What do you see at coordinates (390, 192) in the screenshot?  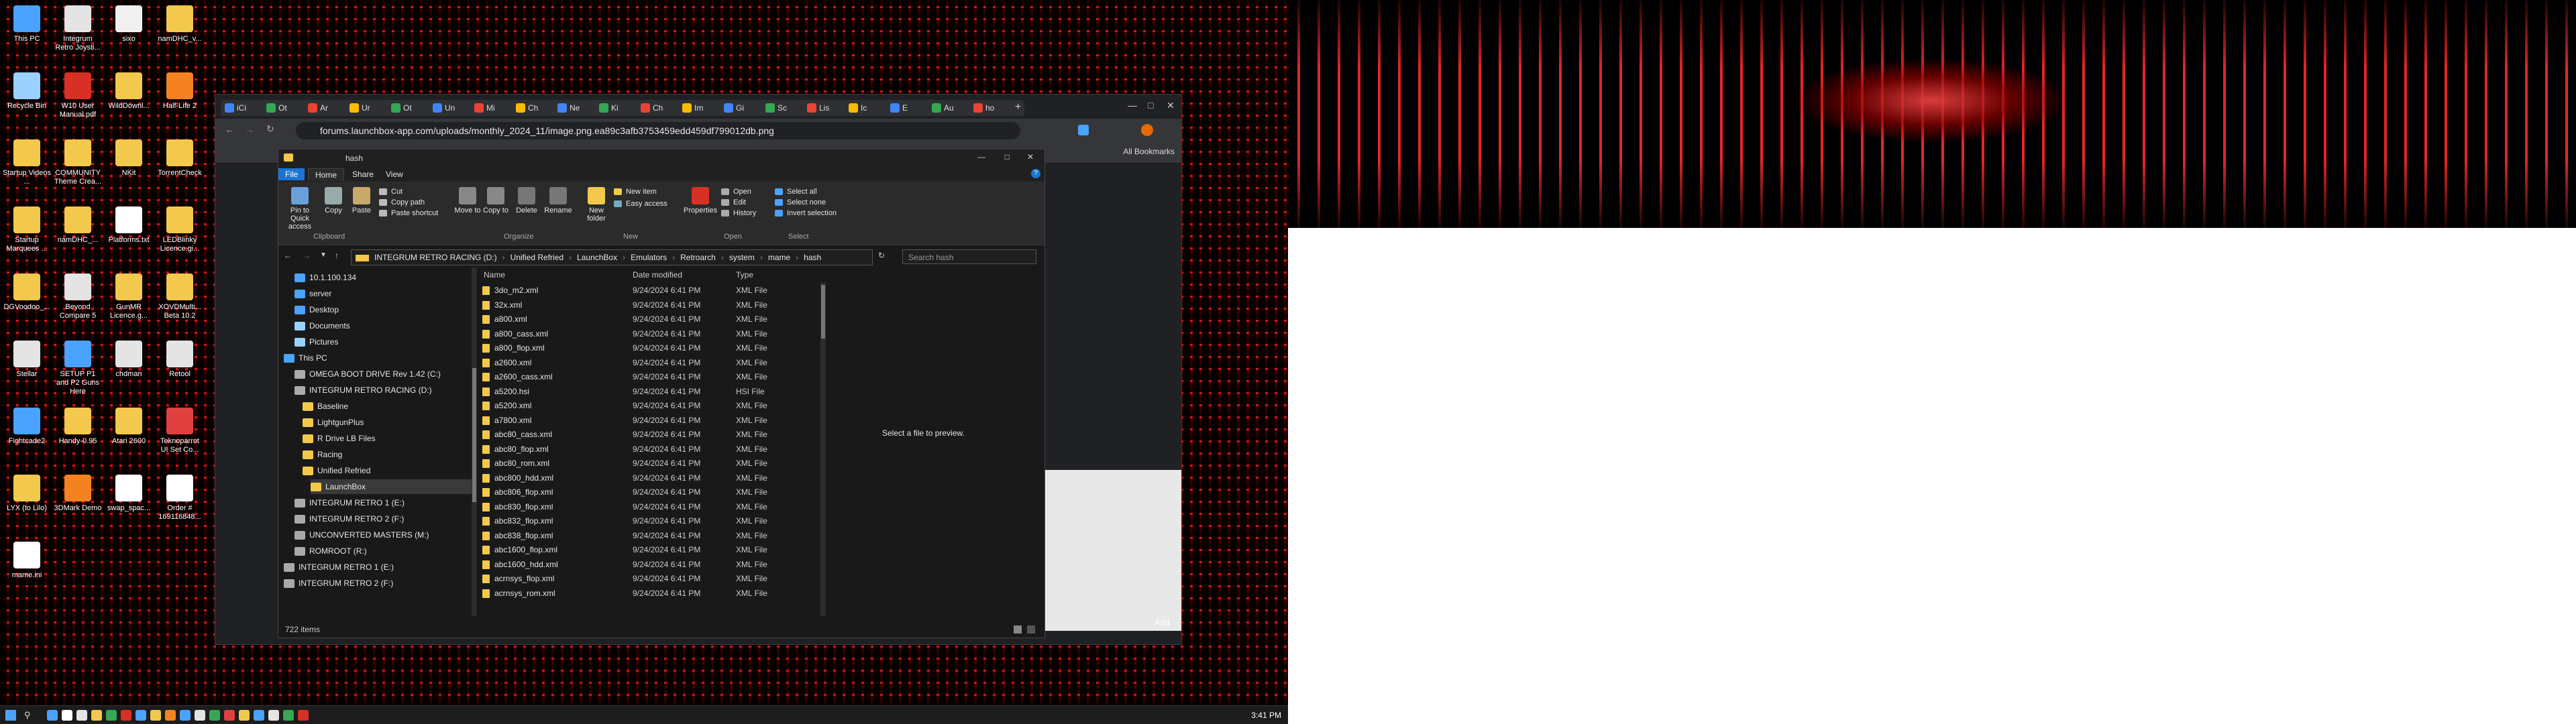 I see `cut-button: Cut` at bounding box center [390, 192].